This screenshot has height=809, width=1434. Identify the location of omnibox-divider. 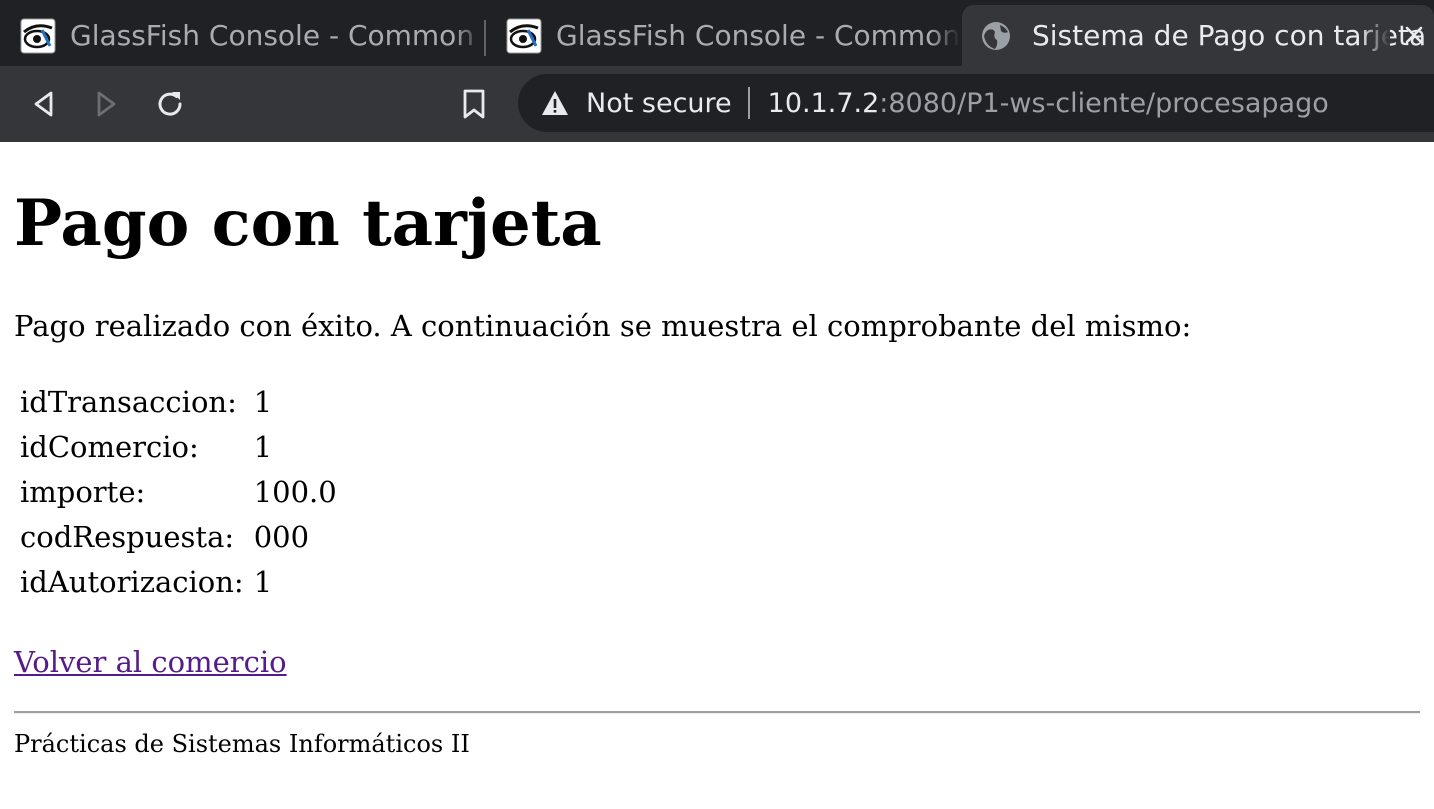
(748, 103).